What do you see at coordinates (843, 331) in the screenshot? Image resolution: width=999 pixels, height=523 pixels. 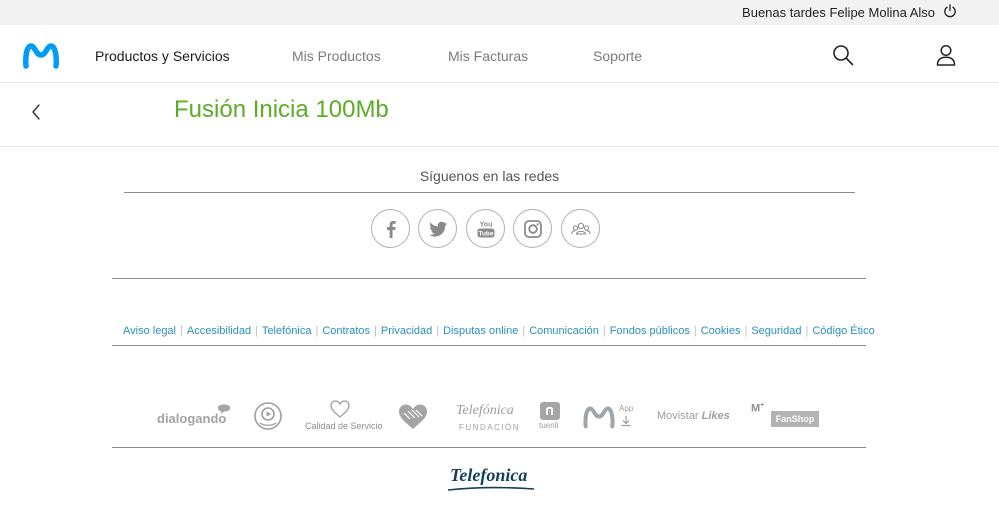 I see `footer-link-codigo-etico: Código Ético` at bounding box center [843, 331].